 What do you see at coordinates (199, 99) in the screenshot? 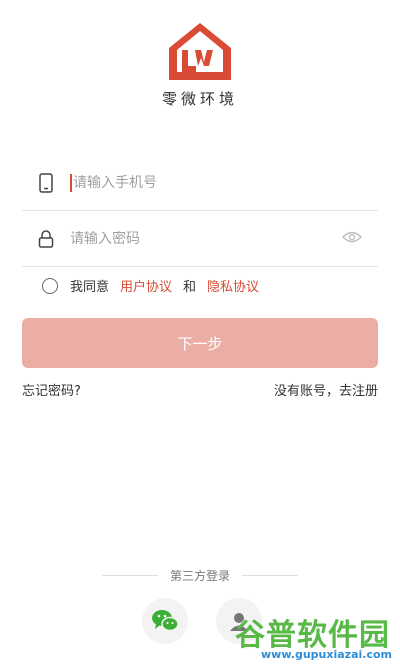
I see `app-name: 零微环境` at bounding box center [199, 99].